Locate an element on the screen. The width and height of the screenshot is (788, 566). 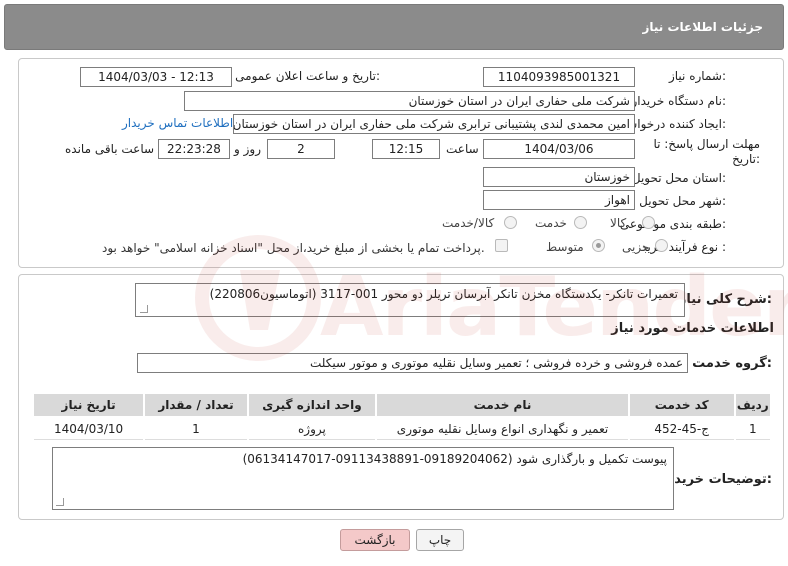
days-label: روز و is located at coordinates (247, 149).